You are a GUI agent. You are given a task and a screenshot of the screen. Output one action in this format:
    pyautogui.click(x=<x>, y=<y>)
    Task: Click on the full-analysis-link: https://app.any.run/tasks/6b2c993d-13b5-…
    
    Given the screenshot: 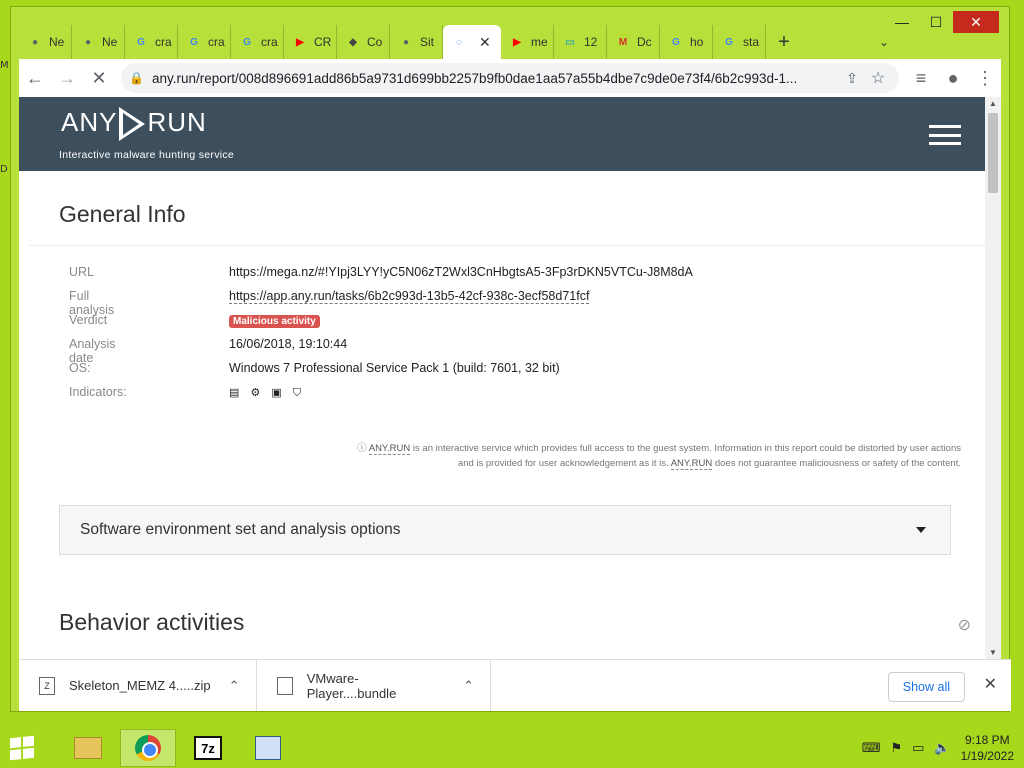 What is the action you would take?
    pyautogui.click(x=409, y=296)
    